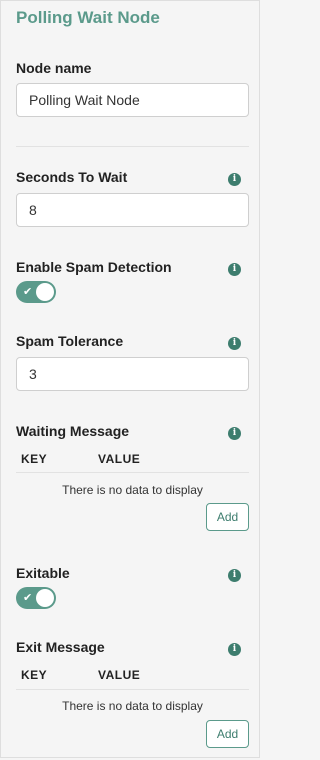  I want to click on waiting-message-label: Waiting Message, so click(73, 431).